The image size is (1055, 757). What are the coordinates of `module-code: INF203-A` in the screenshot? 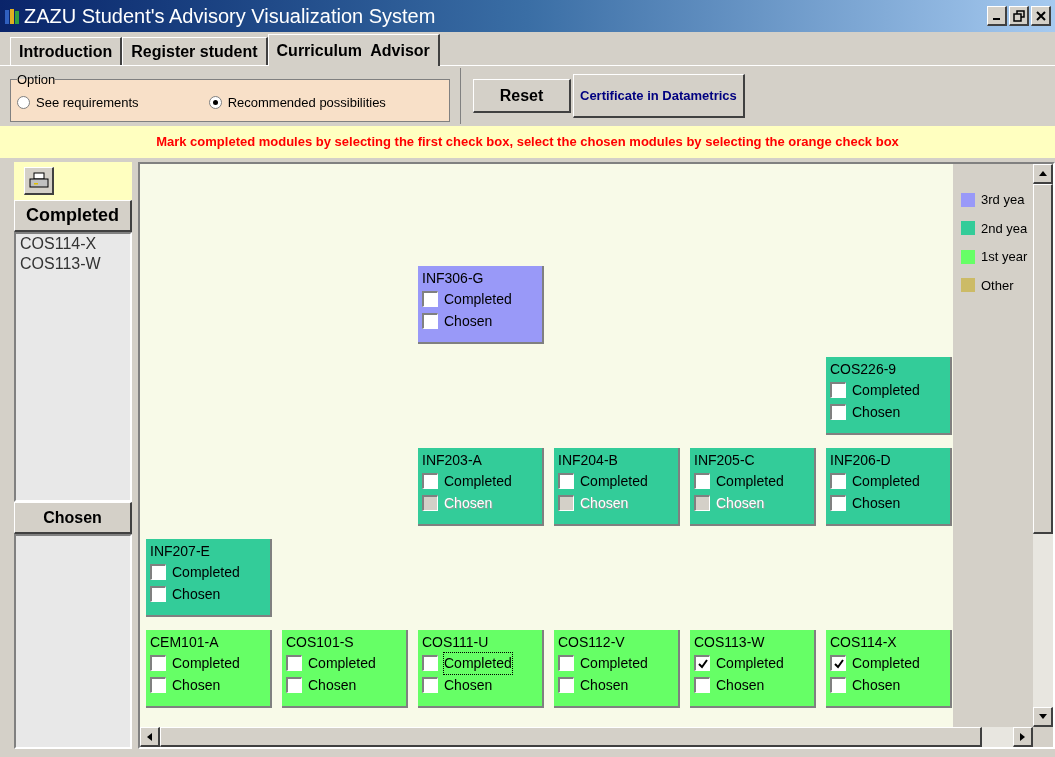 It's located at (452, 460).